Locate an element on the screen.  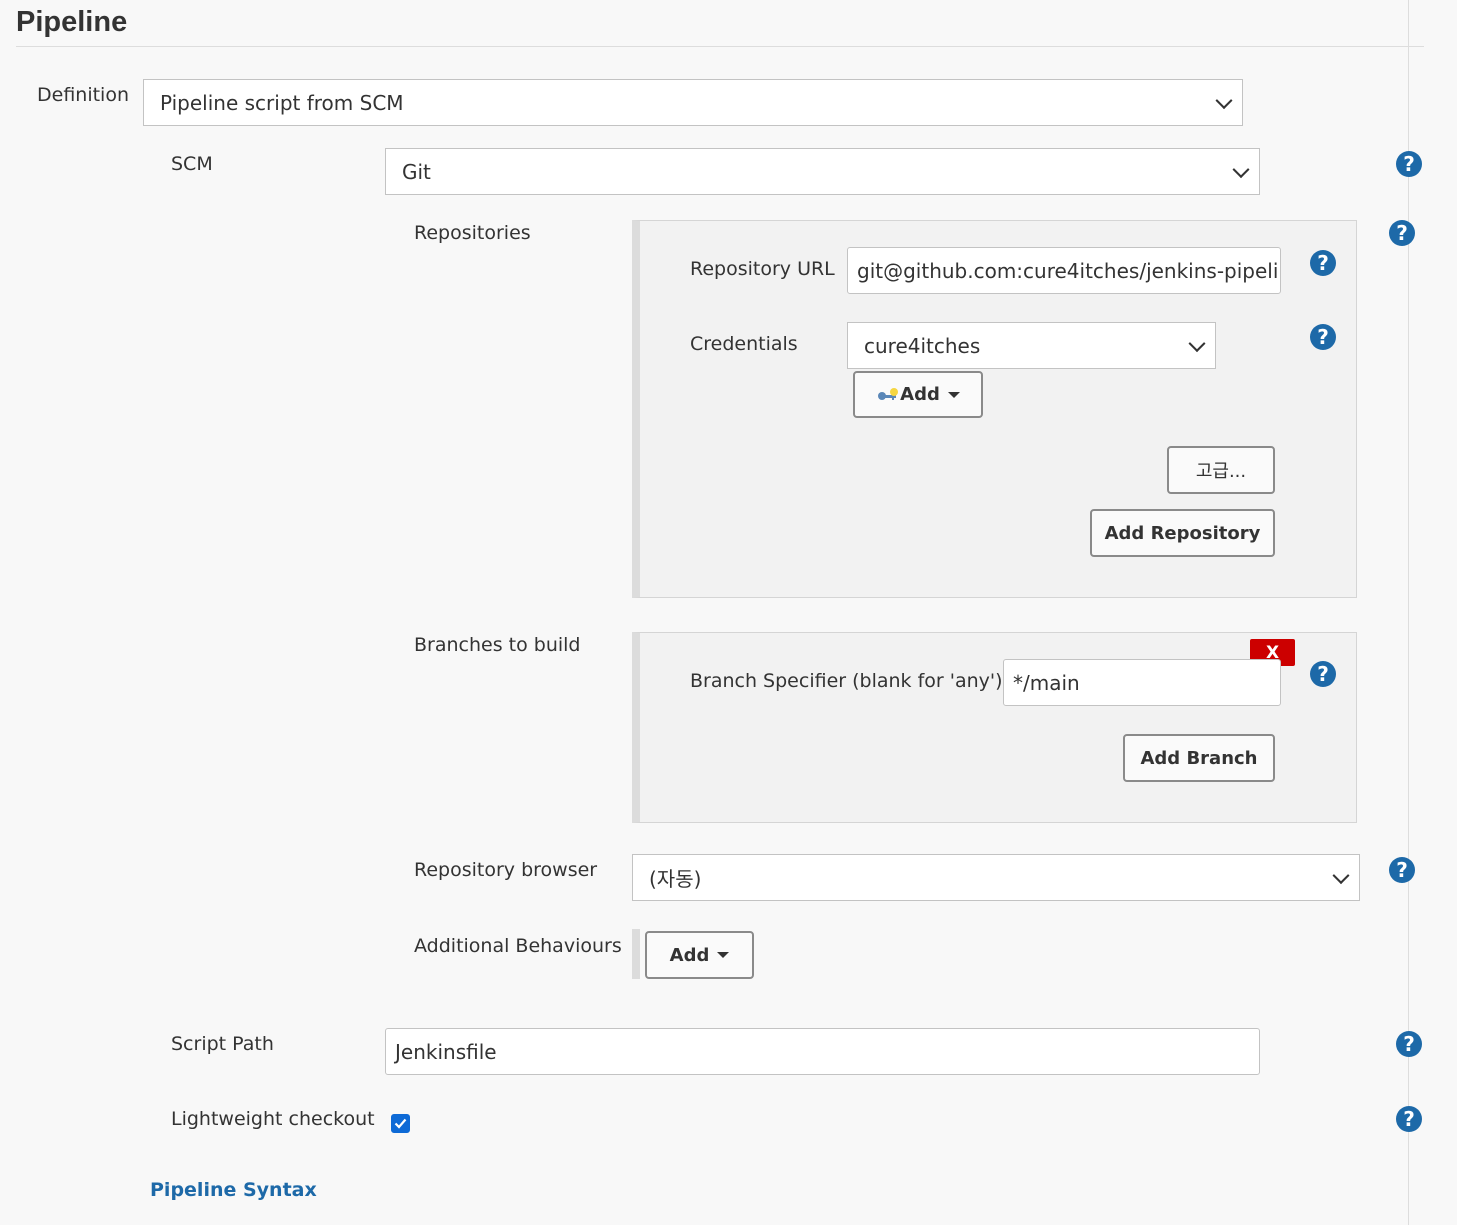
definition-select-value: Pipeline script from SCM is located at coordinates (282, 102).